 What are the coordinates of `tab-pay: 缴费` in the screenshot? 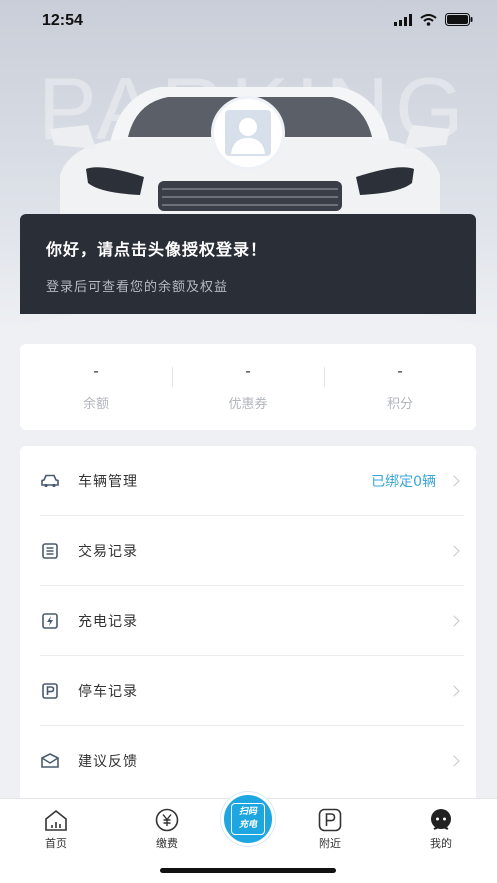 It's located at (167, 829).